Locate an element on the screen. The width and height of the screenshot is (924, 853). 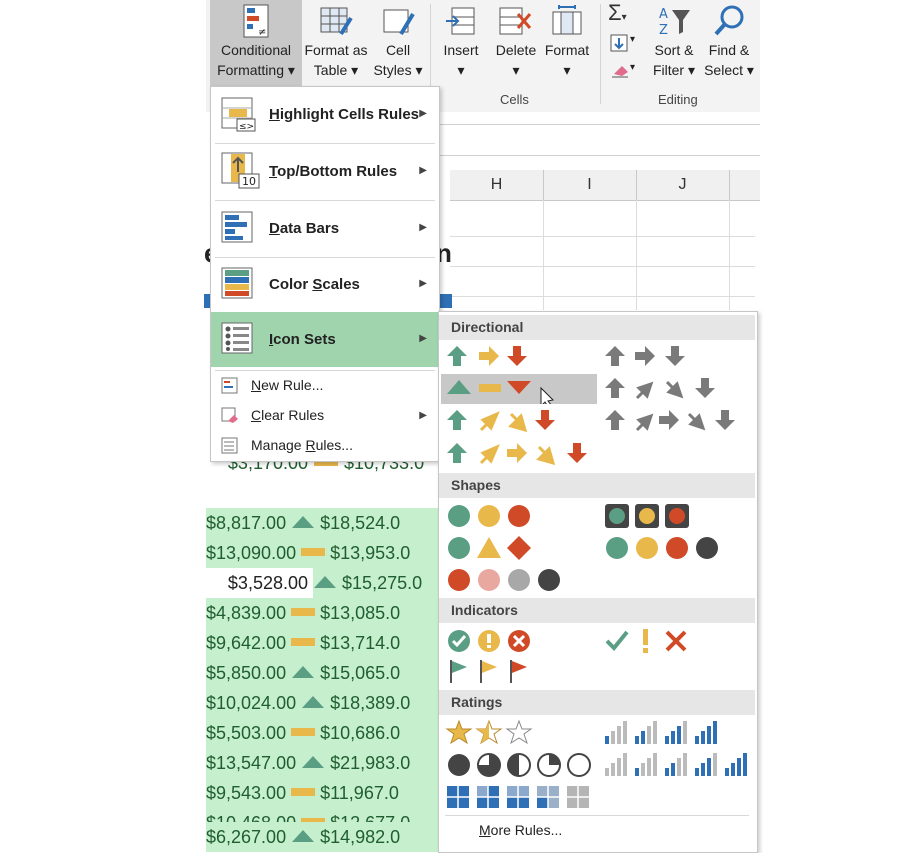
delete-cells-icon is located at coordinates (515, 21).